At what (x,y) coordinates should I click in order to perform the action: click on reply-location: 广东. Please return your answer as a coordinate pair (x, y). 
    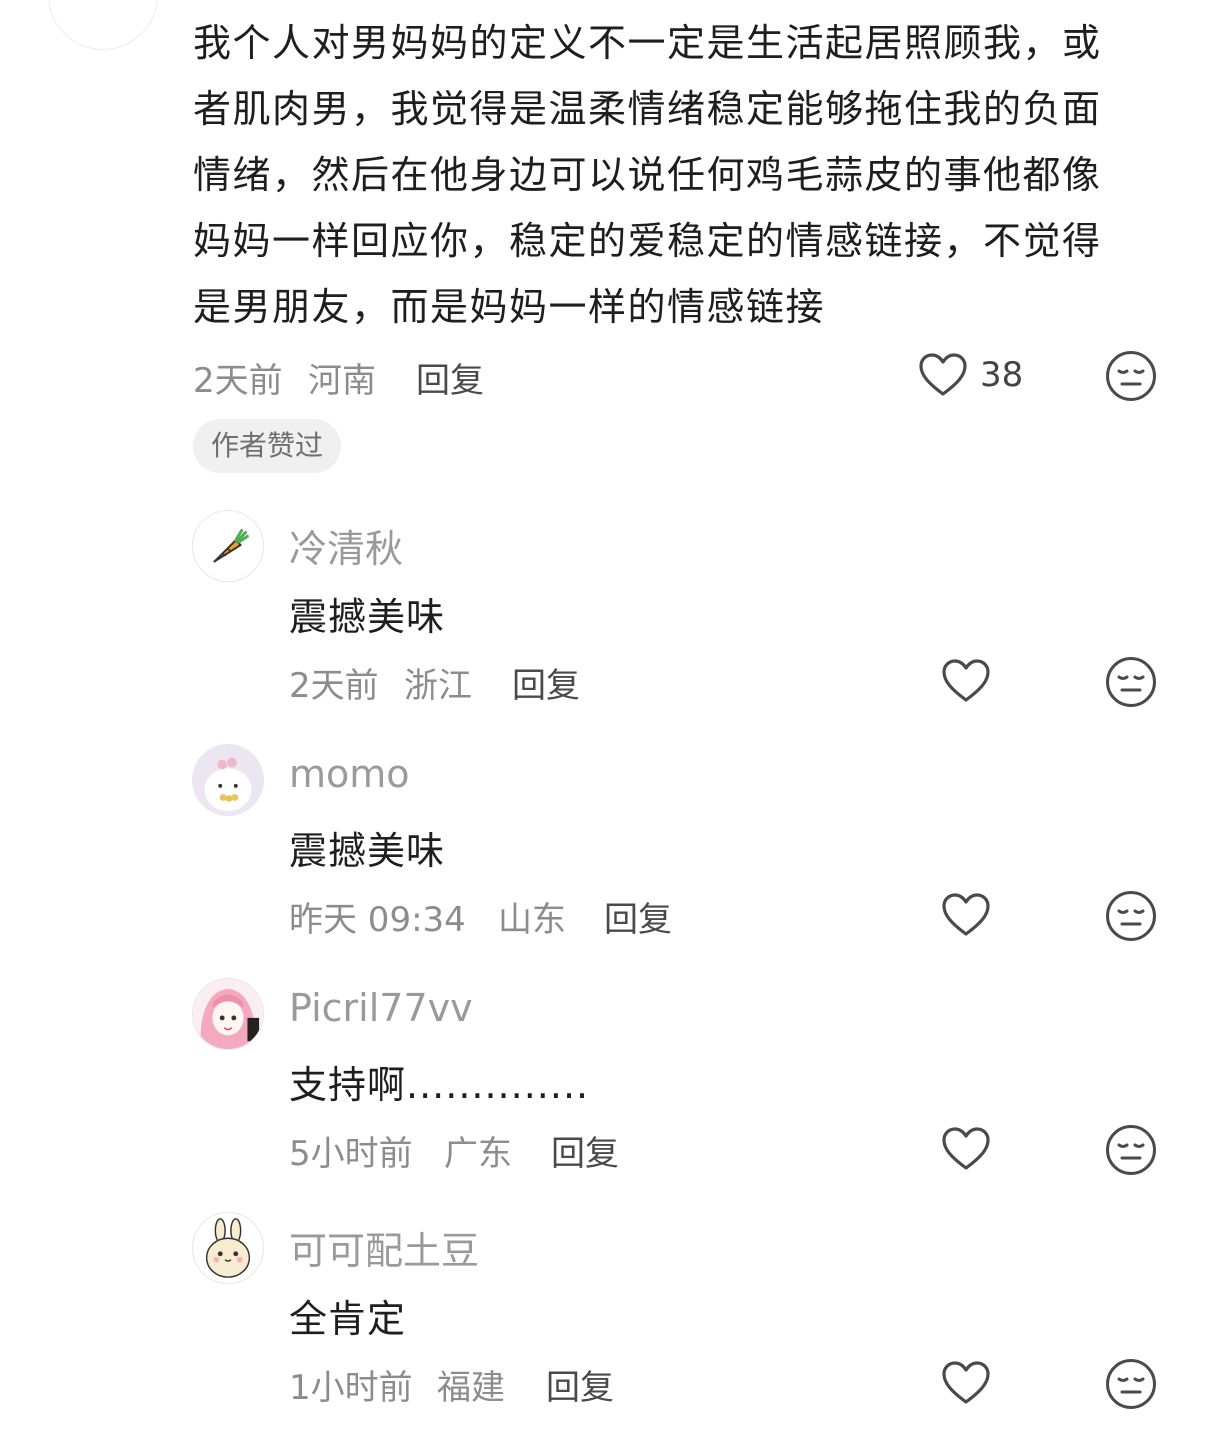
    Looking at the image, I should click on (478, 1154).